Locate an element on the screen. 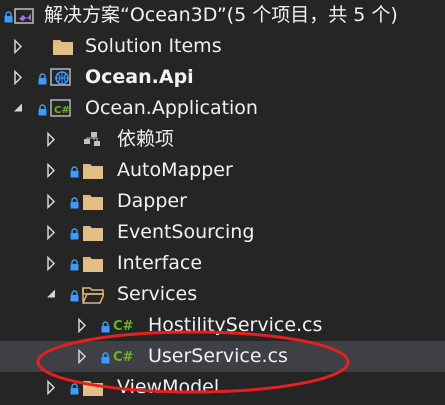 The width and height of the screenshot is (445, 405). tree-label: AutoMapper is located at coordinates (175, 170).